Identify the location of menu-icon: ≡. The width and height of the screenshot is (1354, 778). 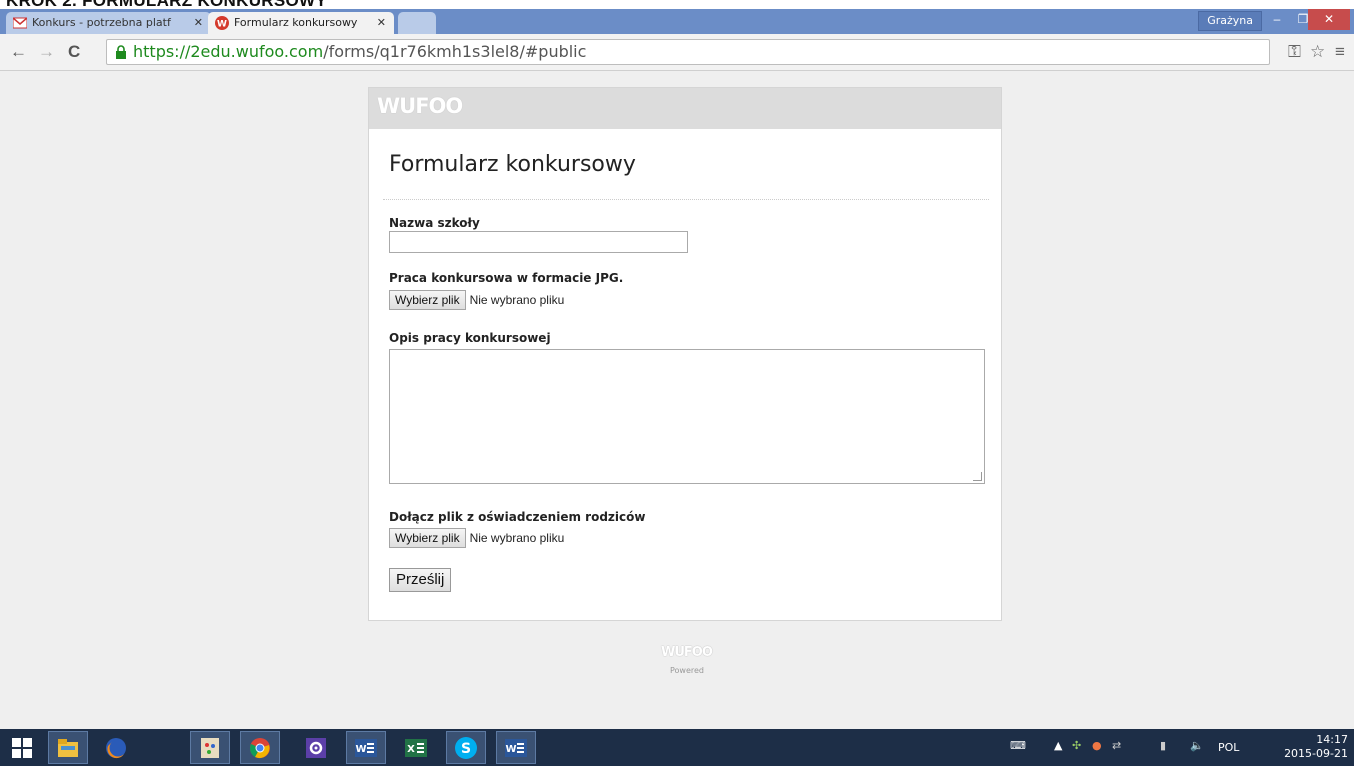
(1340, 52).